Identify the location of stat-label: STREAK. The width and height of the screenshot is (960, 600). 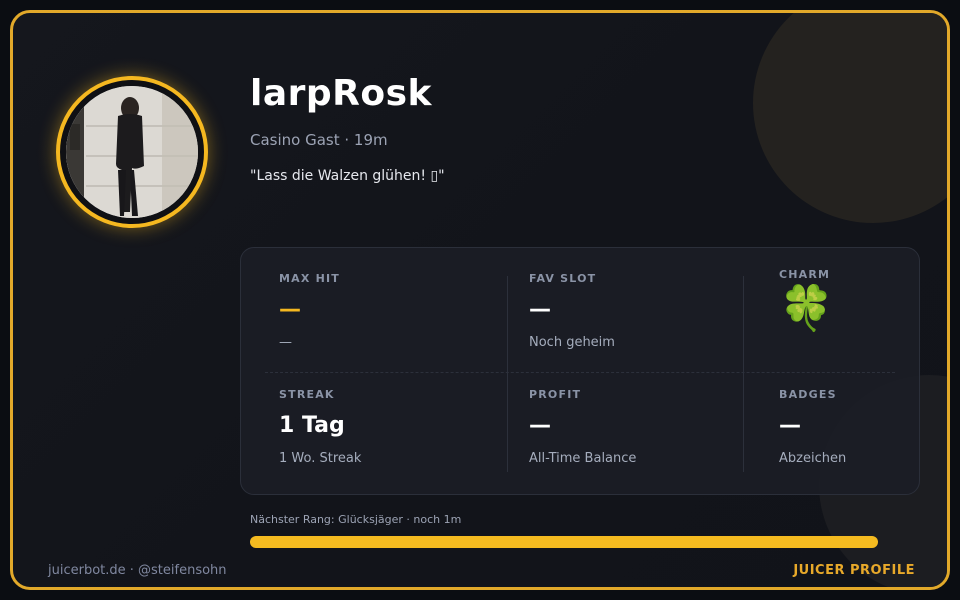
(307, 394).